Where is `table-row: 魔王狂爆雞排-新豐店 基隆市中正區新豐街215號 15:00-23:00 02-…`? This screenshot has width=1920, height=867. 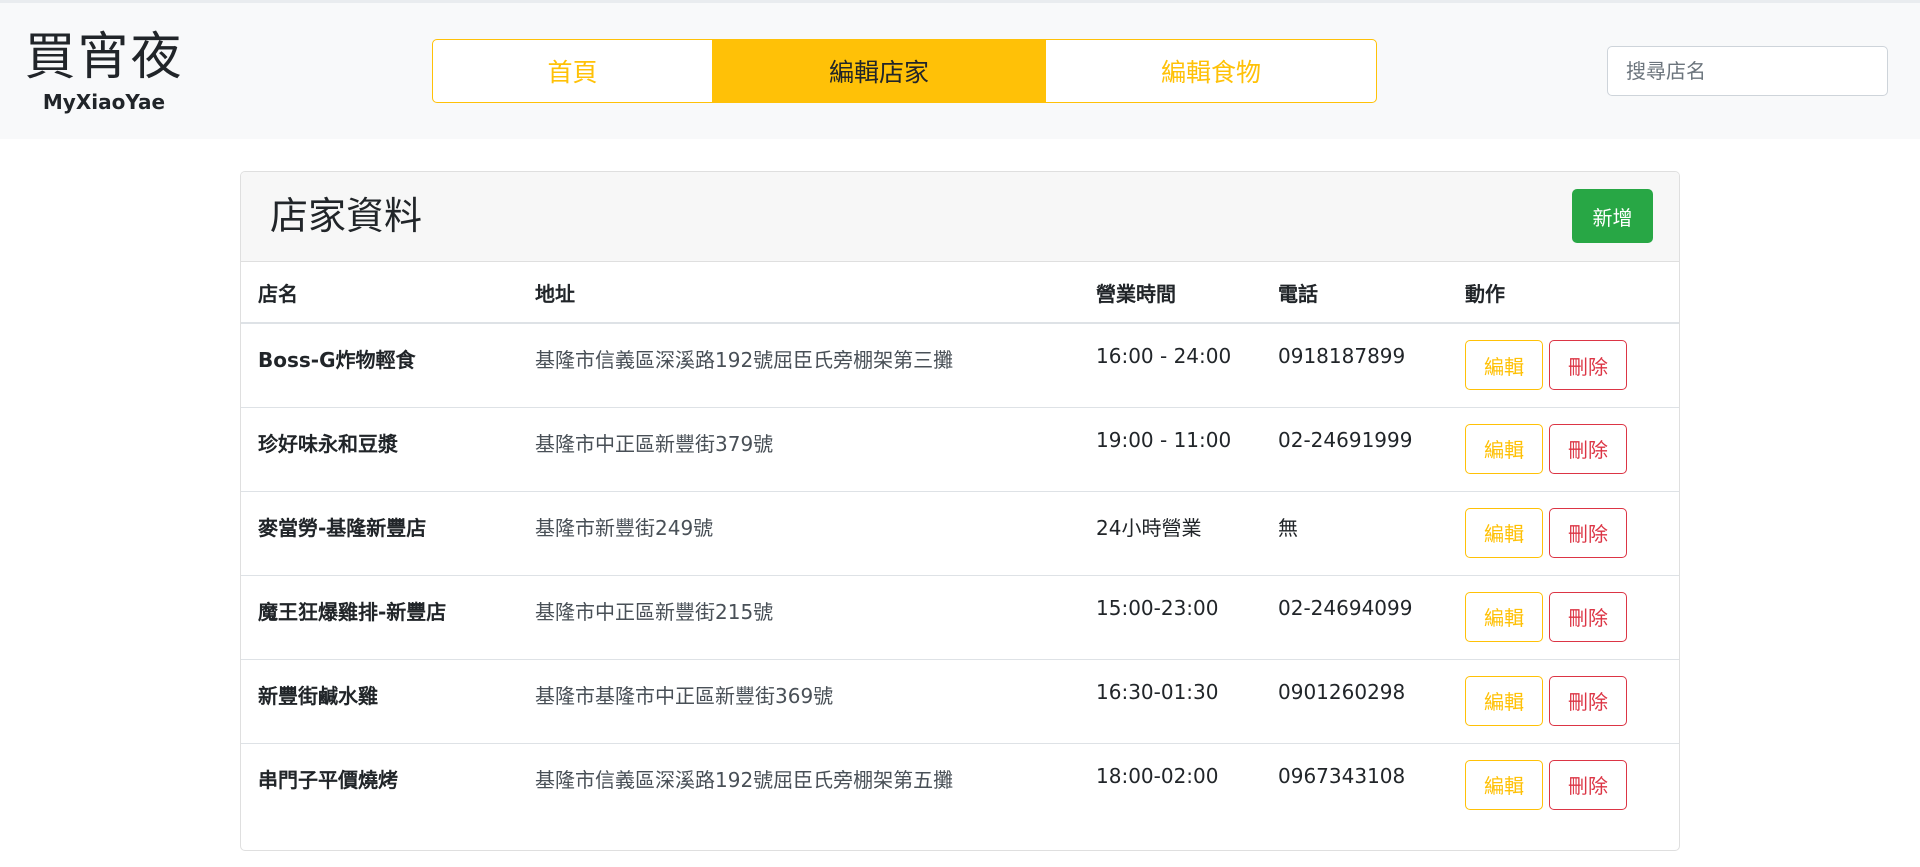 table-row: 魔王狂爆雞排-新豐店 基隆市中正區新豐街215號 15:00-23:00 02-… is located at coordinates (960, 616).